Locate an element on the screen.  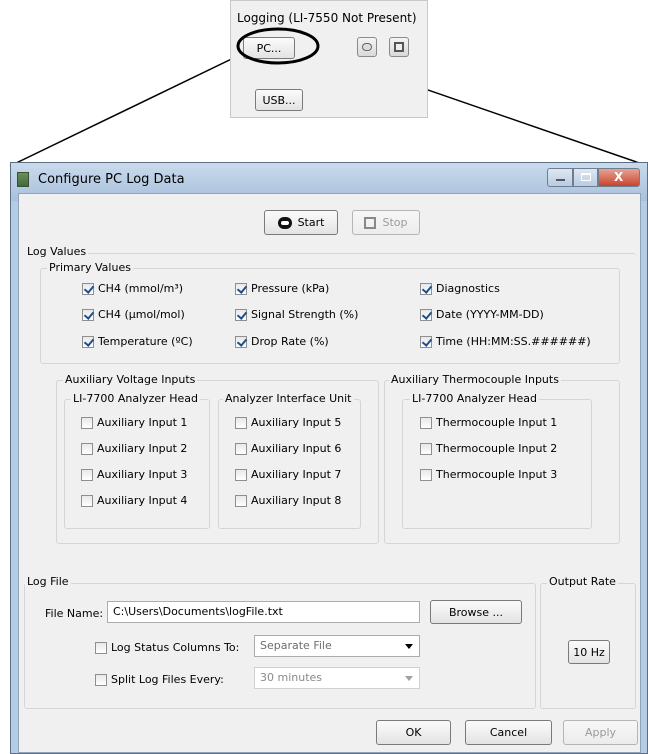
maximize-button is located at coordinates (585, 177).